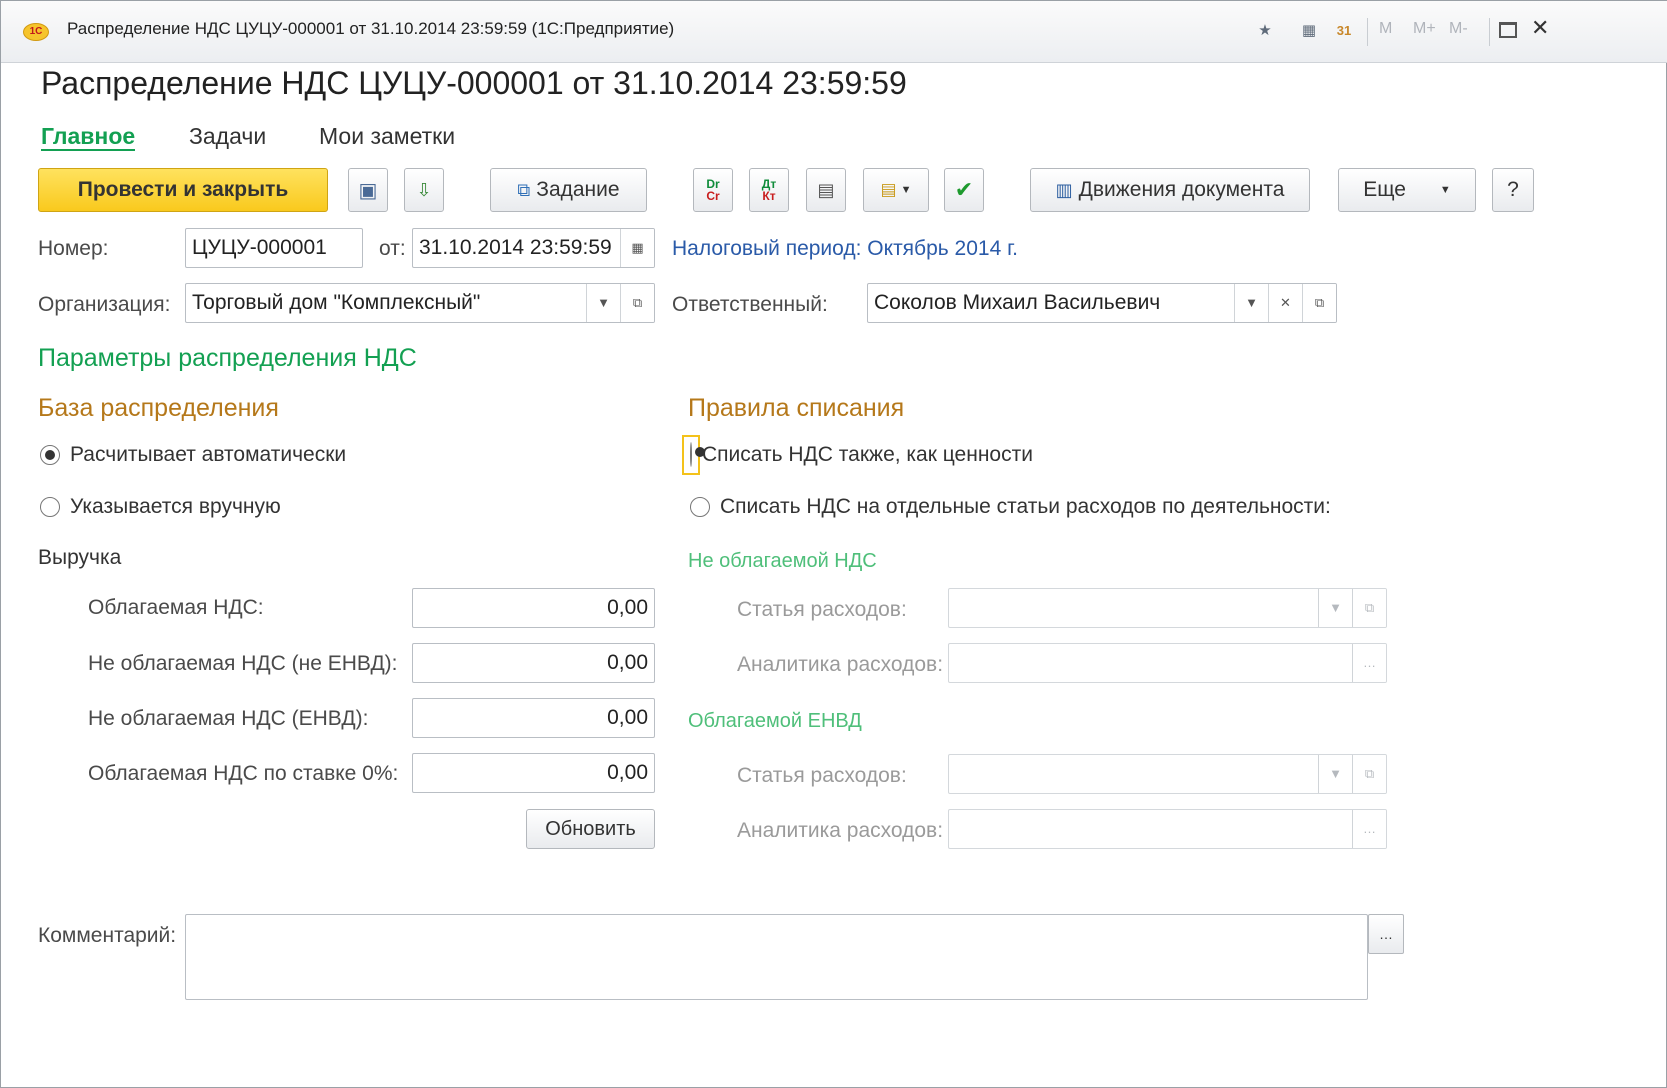  Describe the element at coordinates (88, 137) in the screenshot. I see `tab-main: Главное` at that location.